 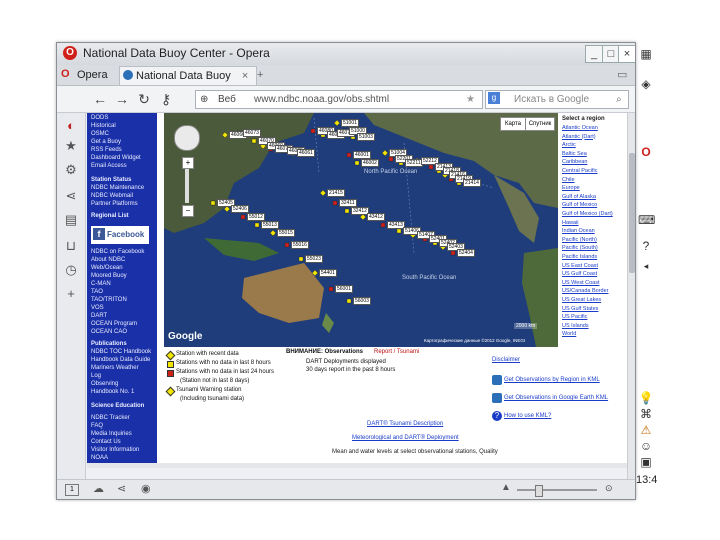 What do you see at coordinates (106, 142) in the screenshot?
I see `nav-link: Get a Buoy` at bounding box center [106, 142].